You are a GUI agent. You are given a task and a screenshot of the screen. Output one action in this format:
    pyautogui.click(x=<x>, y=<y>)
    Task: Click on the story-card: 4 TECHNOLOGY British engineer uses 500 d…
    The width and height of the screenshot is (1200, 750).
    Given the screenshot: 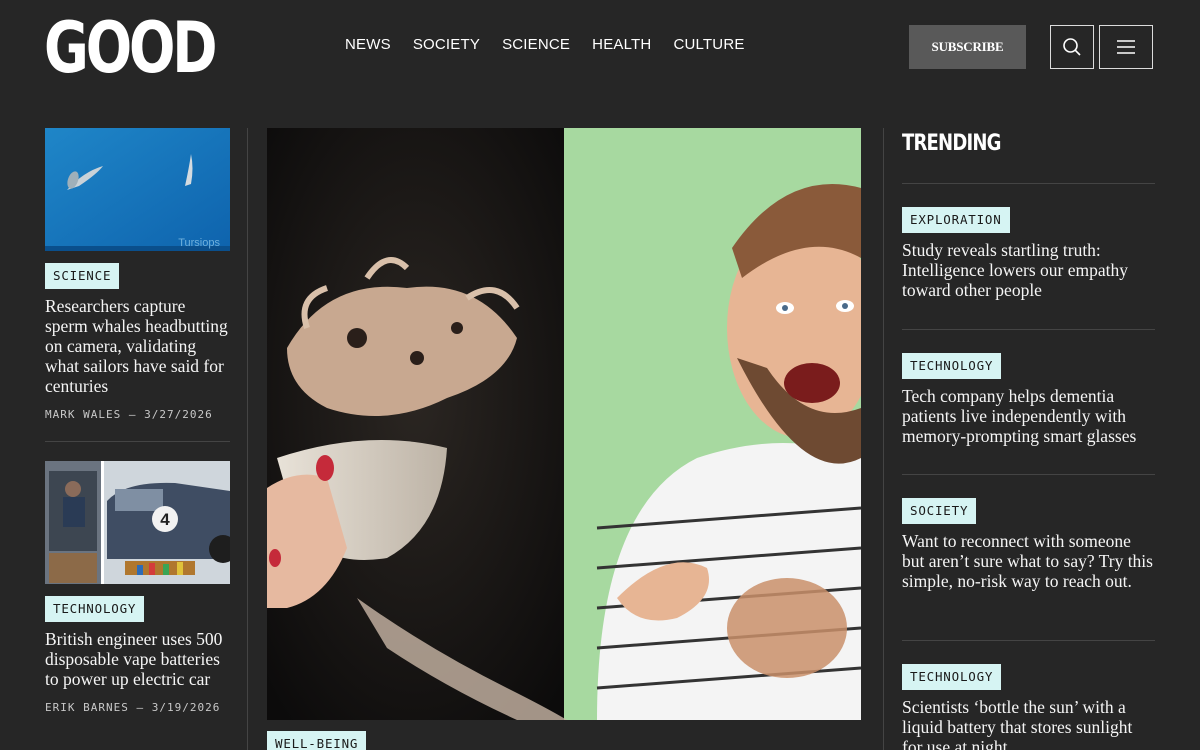 What is the action you would take?
    pyautogui.click(x=137, y=587)
    